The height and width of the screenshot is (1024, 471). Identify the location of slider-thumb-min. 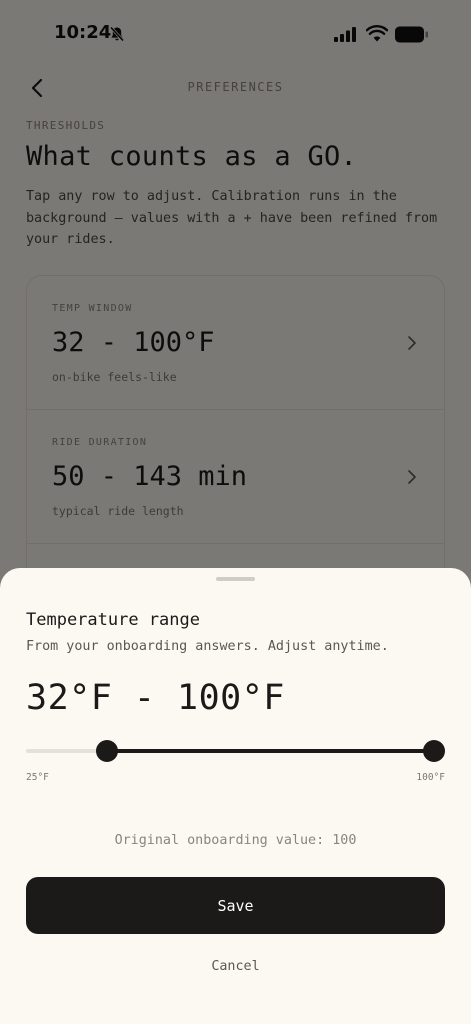
(106, 751).